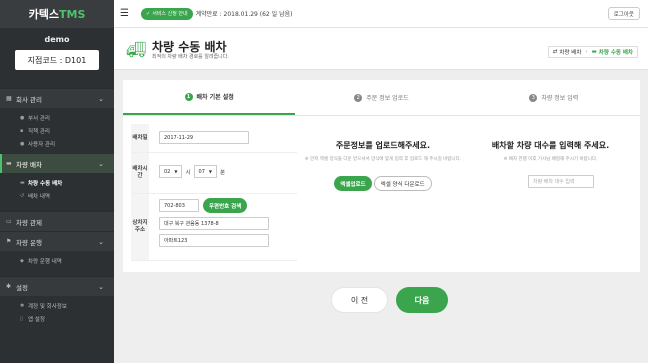 The height and width of the screenshot is (363, 648). I want to click on branch-code: 지점코드 : D101, so click(57, 60).